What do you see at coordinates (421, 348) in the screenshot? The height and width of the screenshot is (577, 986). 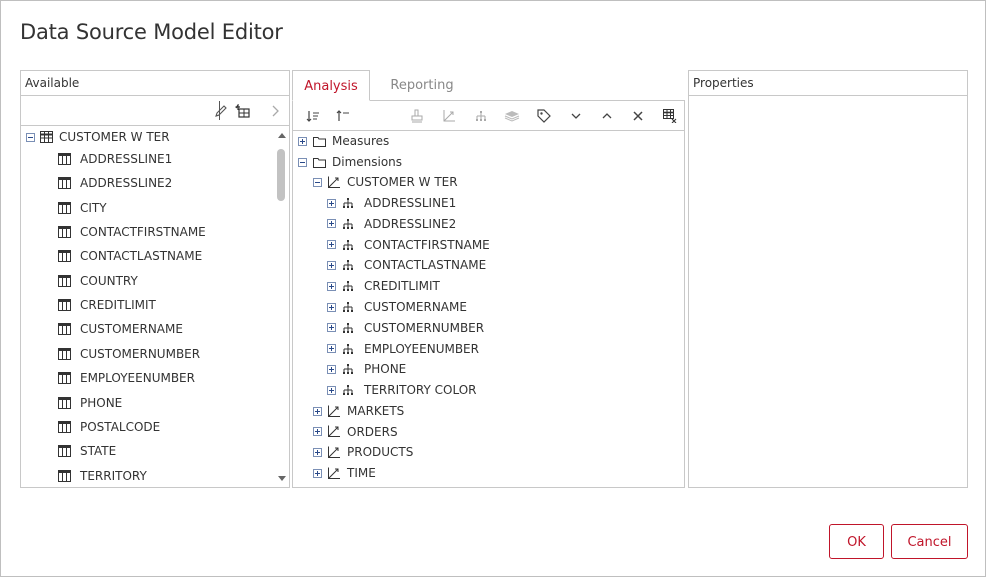 I see `hierarchy-label: EMPLOYEENUMBER` at bounding box center [421, 348].